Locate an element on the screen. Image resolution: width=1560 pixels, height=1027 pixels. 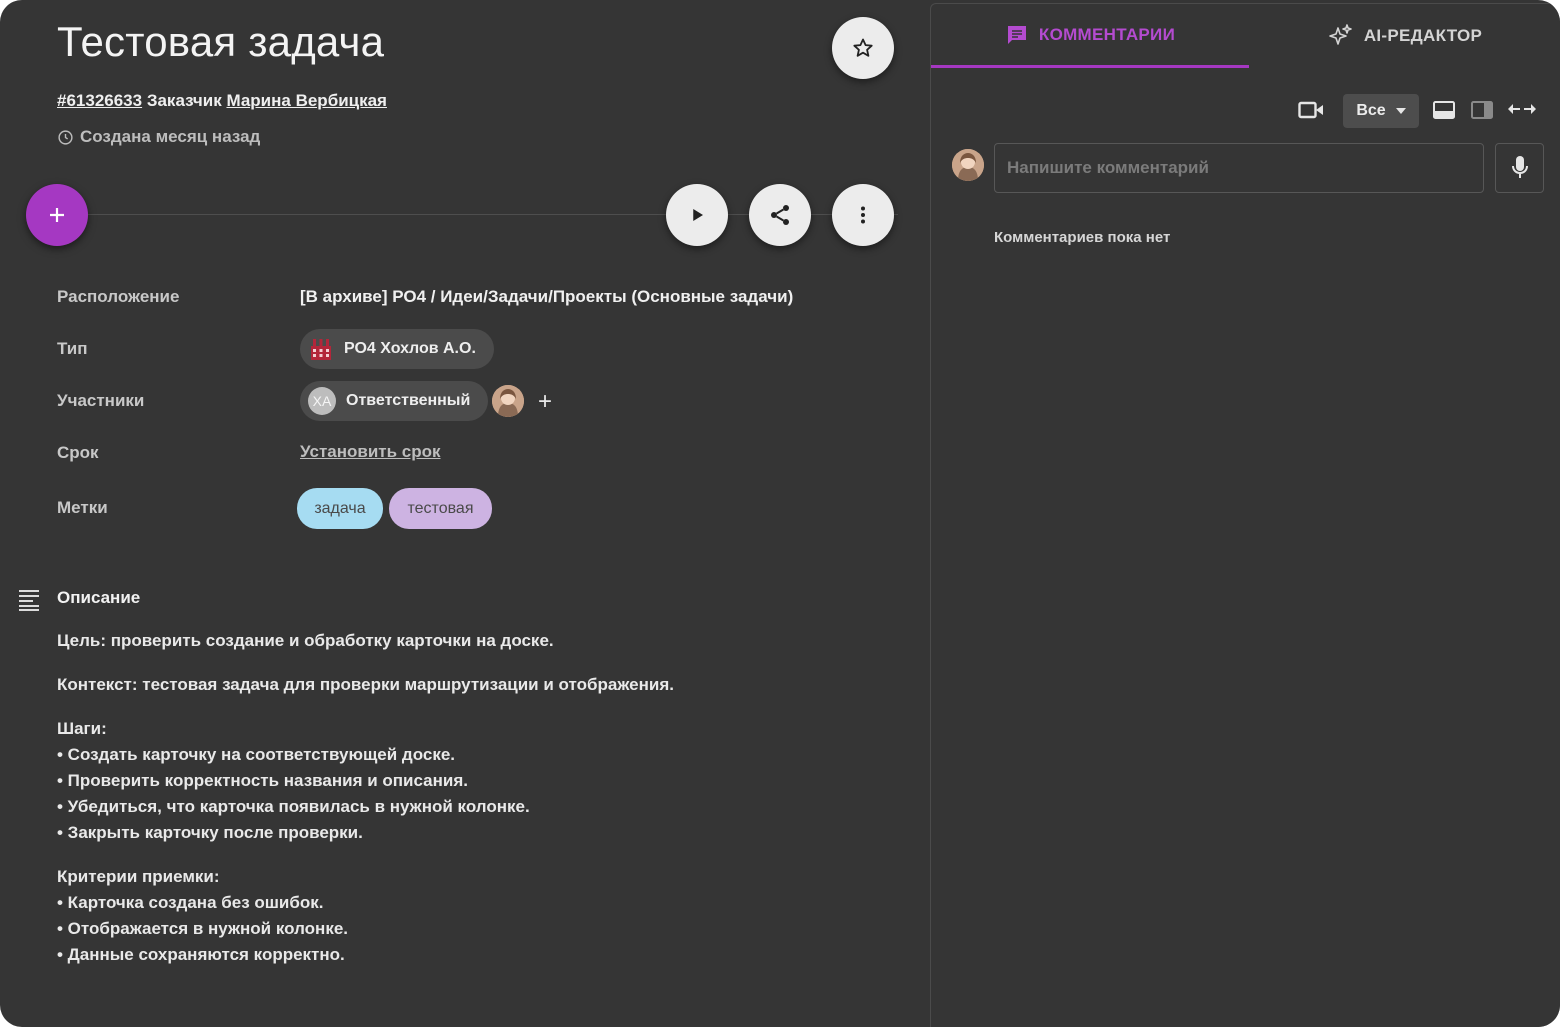
voice-input-button is located at coordinates (1519, 168).